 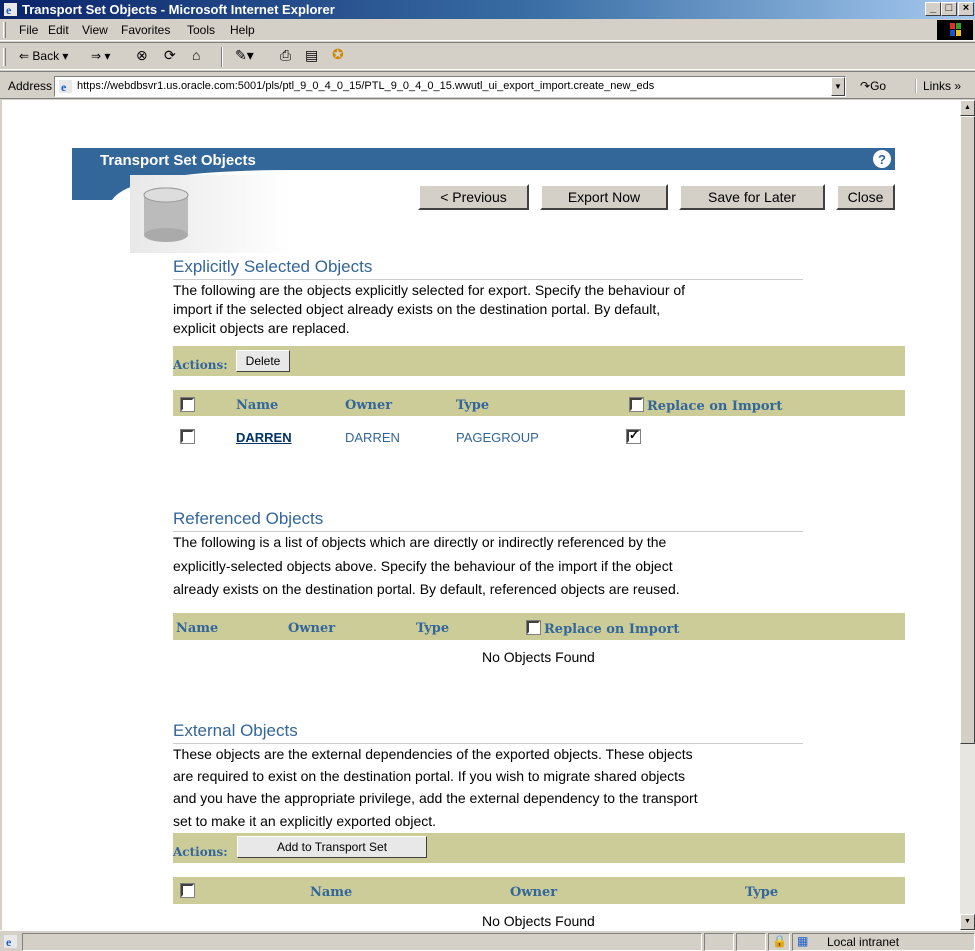 What do you see at coordinates (751, 942) in the screenshot?
I see `status-pane-blank` at bounding box center [751, 942].